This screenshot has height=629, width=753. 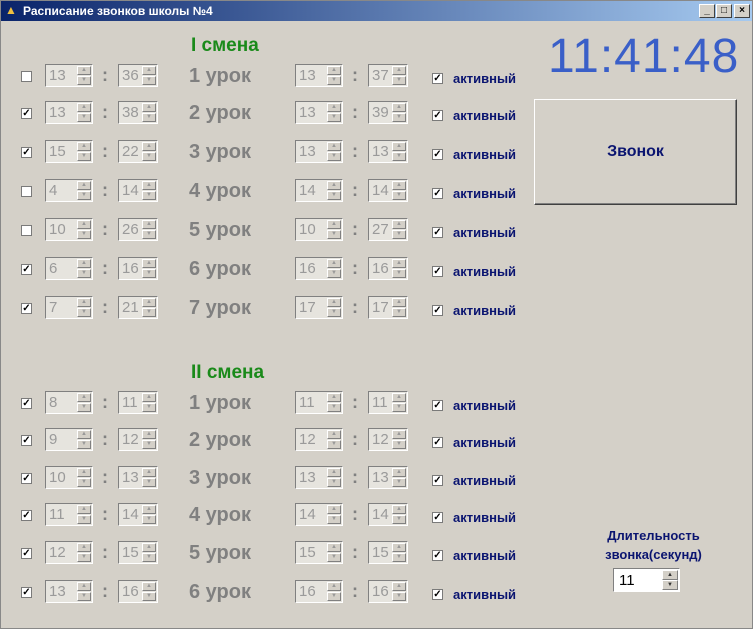 I want to click on end-minute-spinner: 13 ▲ ▼, so click(x=388, y=151).